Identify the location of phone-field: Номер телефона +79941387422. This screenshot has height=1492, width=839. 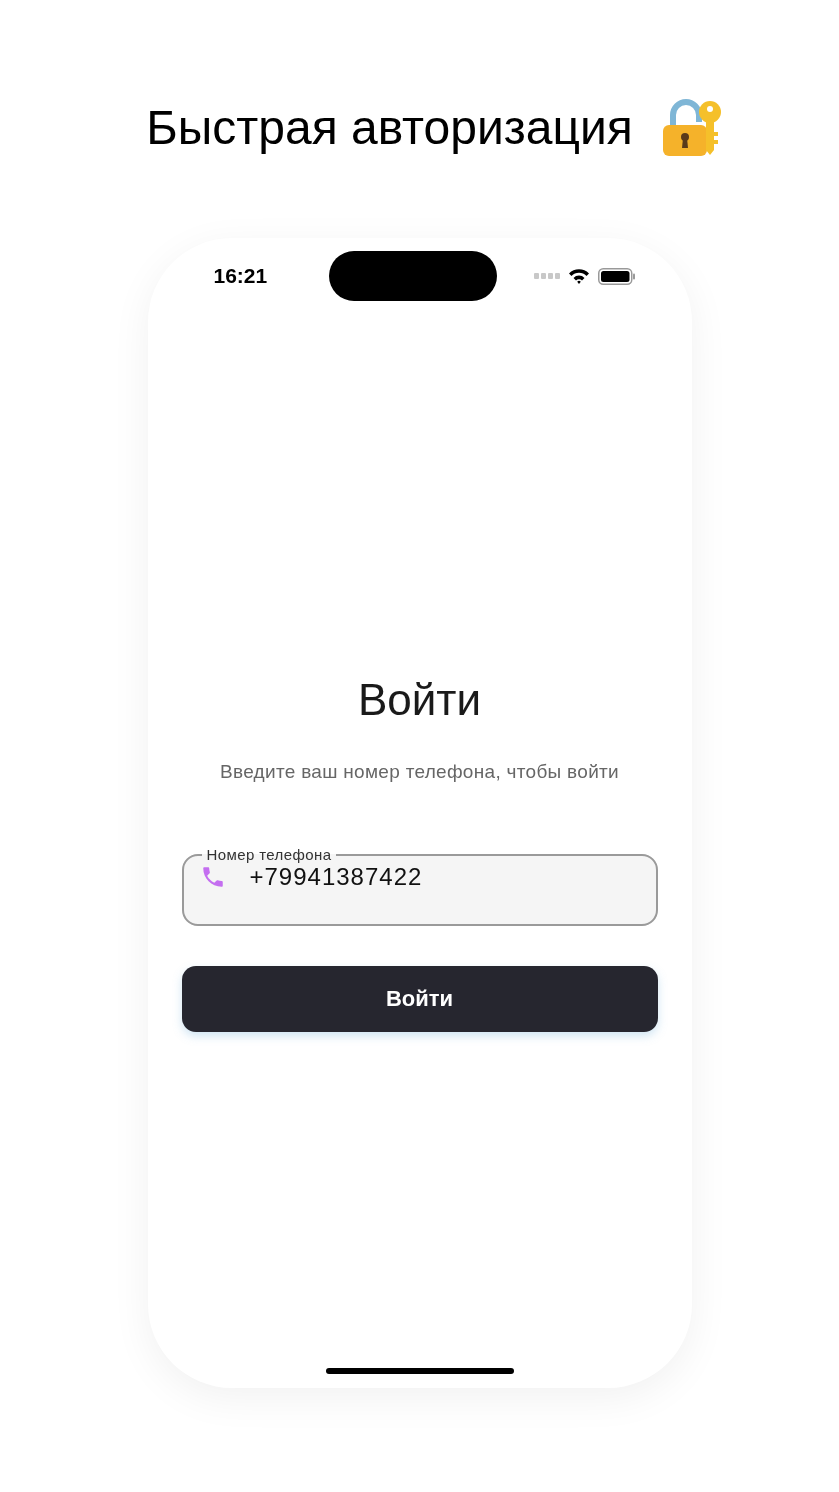
(419, 886).